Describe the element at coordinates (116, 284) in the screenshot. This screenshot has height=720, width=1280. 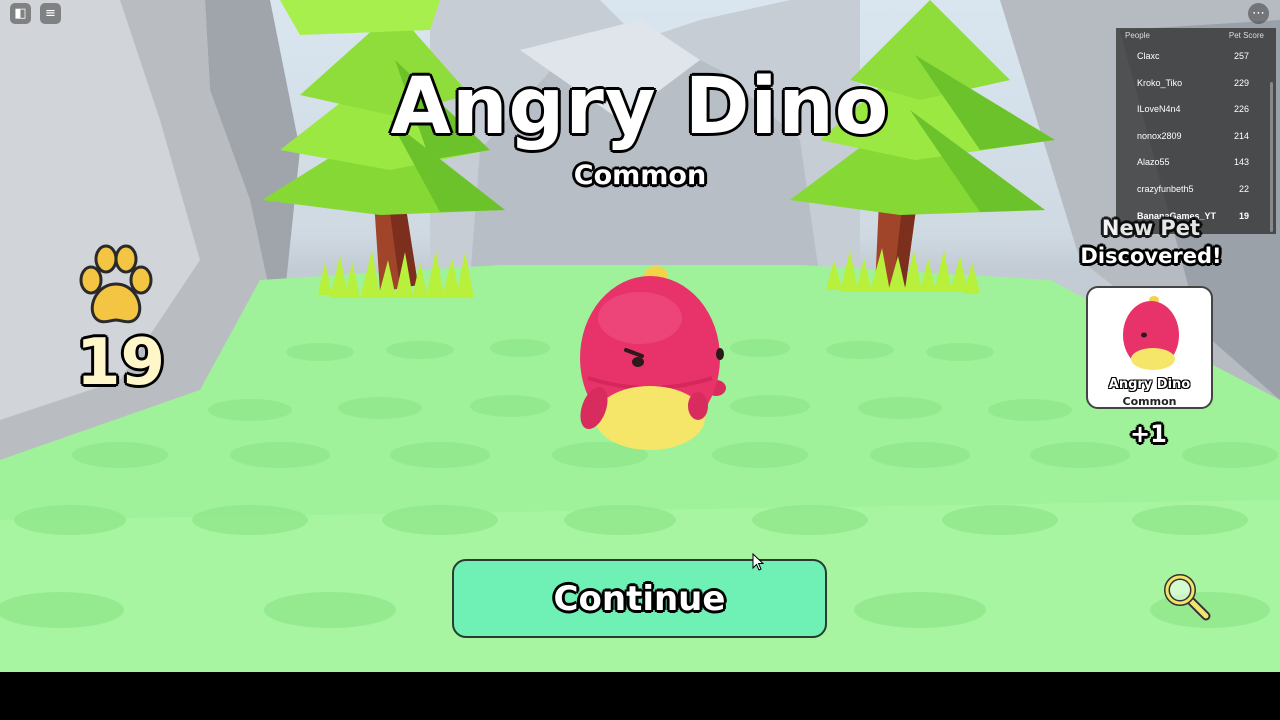
I see `paw-icon` at that location.